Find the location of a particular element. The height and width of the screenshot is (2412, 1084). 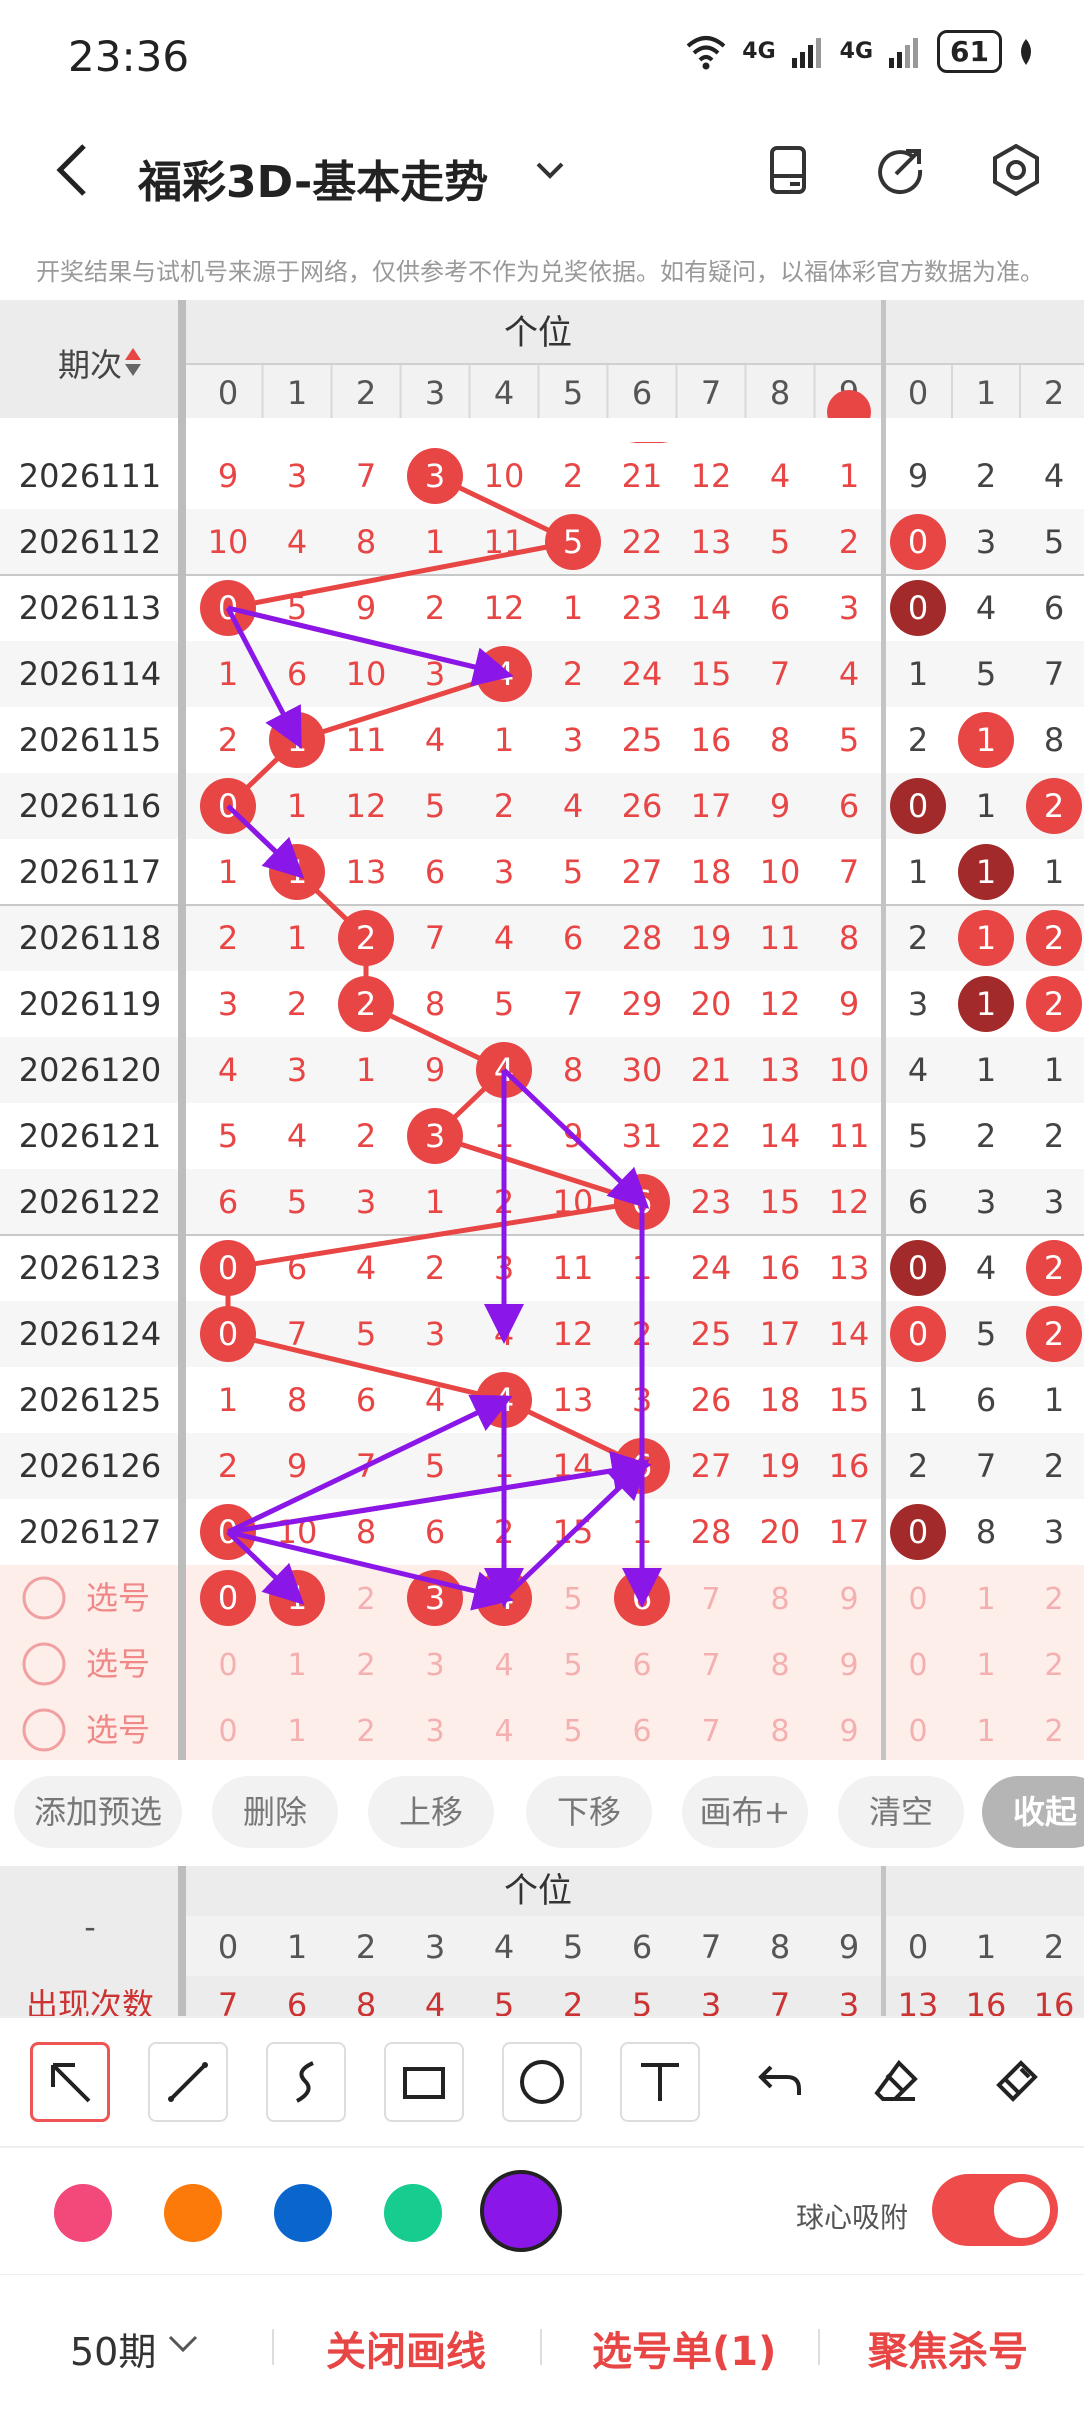

focus-kill-button: 聚焦杀号 is located at coordinates (948, 2348).